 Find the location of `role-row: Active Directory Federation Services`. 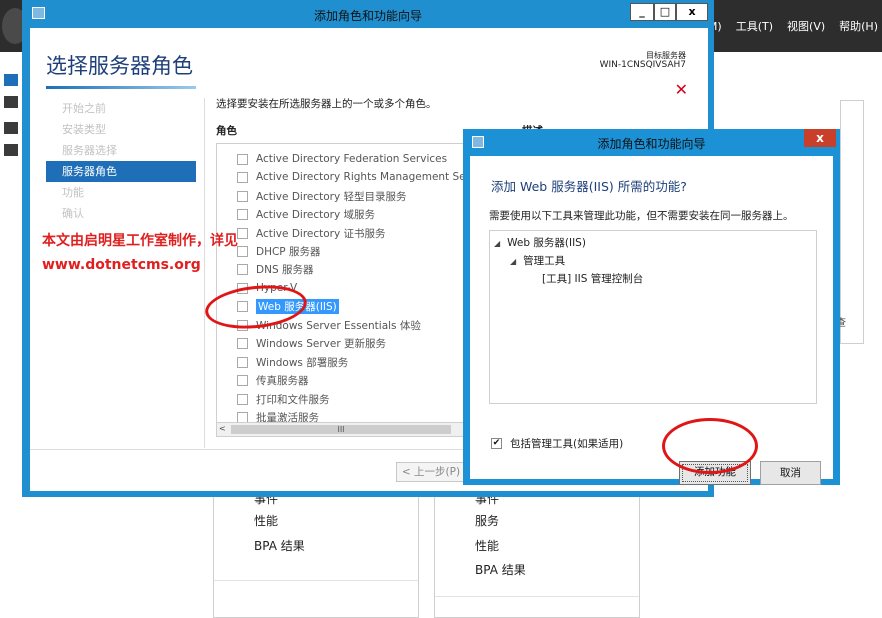

role-row: Active Directory Federation Services is located at coordinates (344, 159).